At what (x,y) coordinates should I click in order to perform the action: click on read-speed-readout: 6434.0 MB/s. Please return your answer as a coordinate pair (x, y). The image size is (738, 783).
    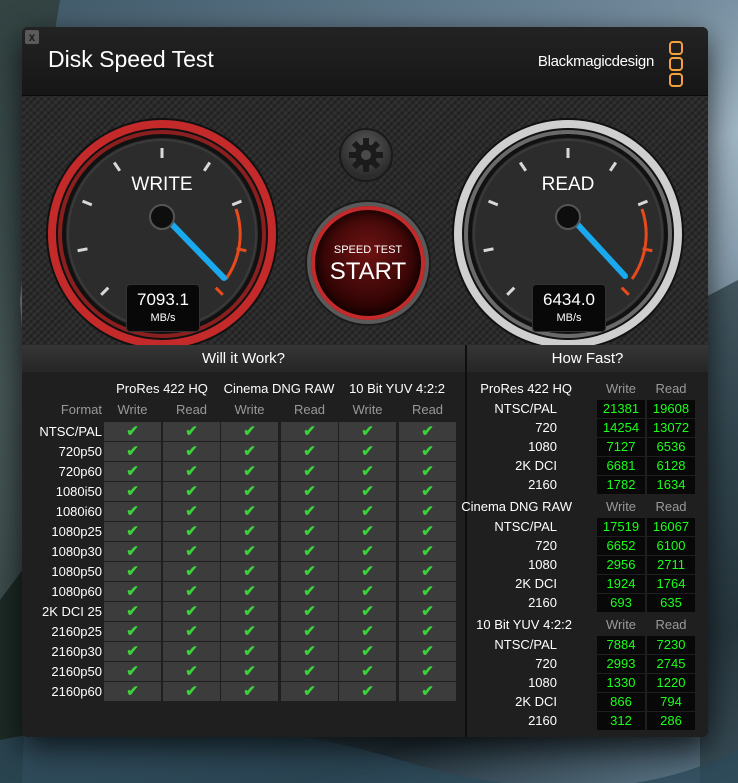
    Looking at the image, I should click on (569, 308).